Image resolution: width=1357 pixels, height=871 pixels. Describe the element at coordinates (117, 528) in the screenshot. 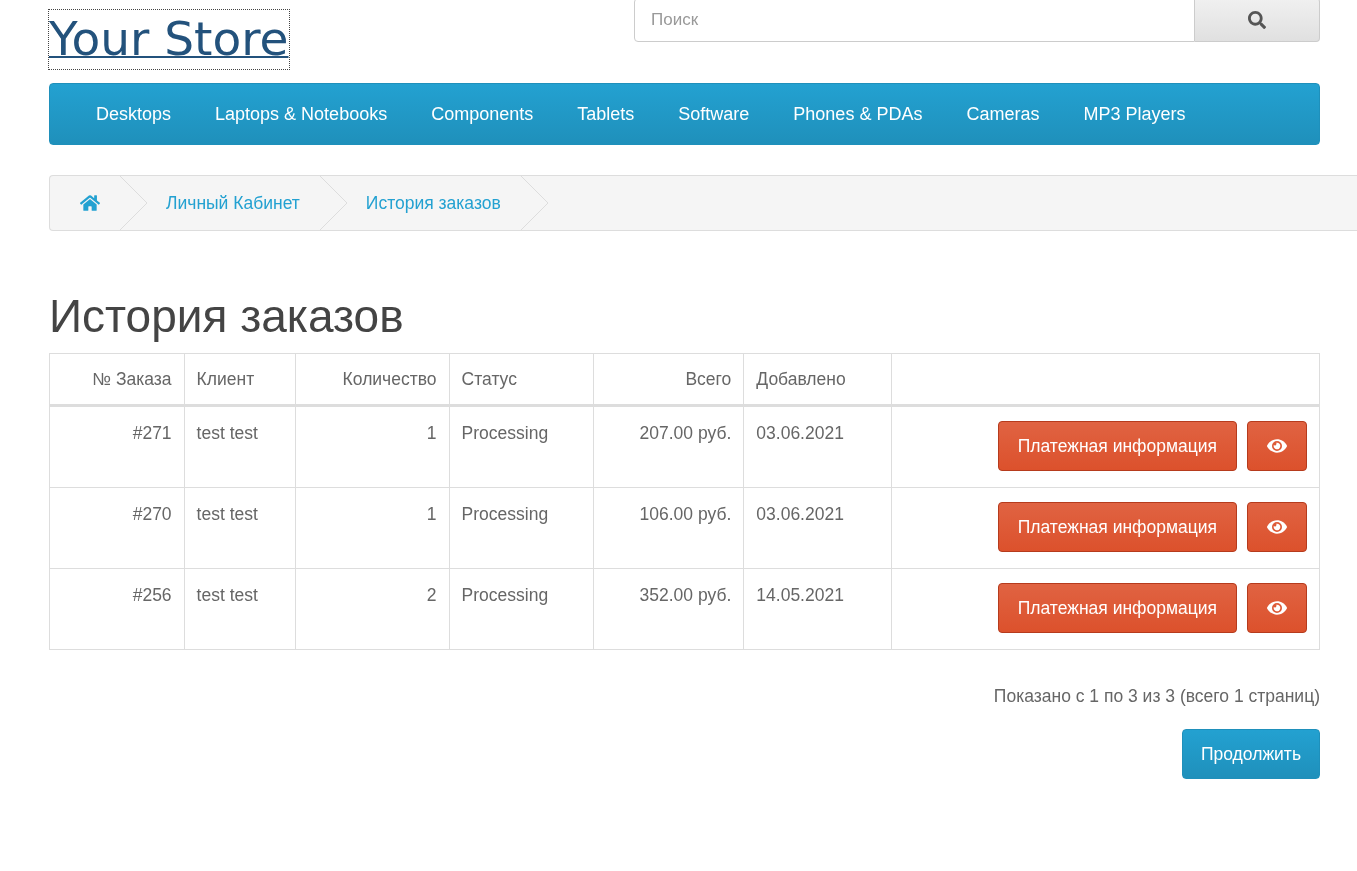

I see `table-cell: #270` at that location.